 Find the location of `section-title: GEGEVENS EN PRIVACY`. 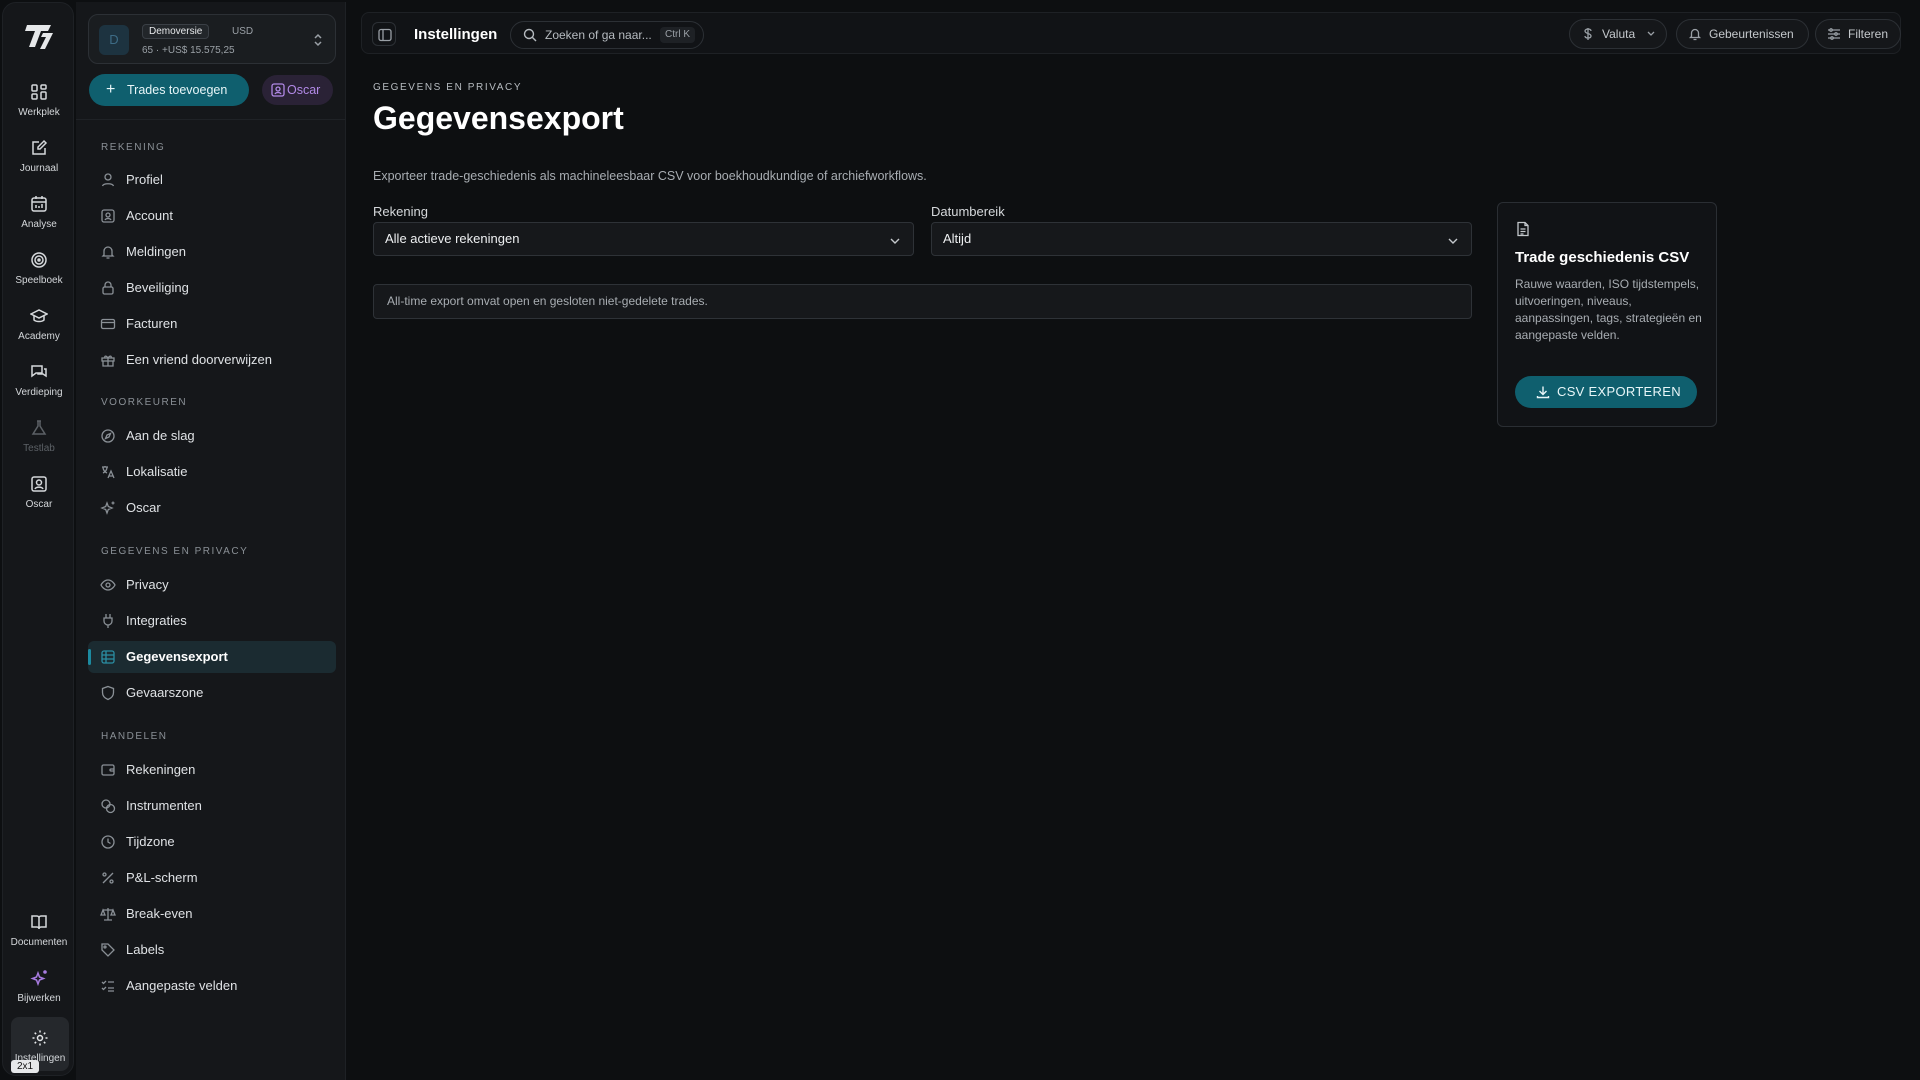

section-title: GEGEVENS EN PRIVACY is located at coordinates (175, 551).